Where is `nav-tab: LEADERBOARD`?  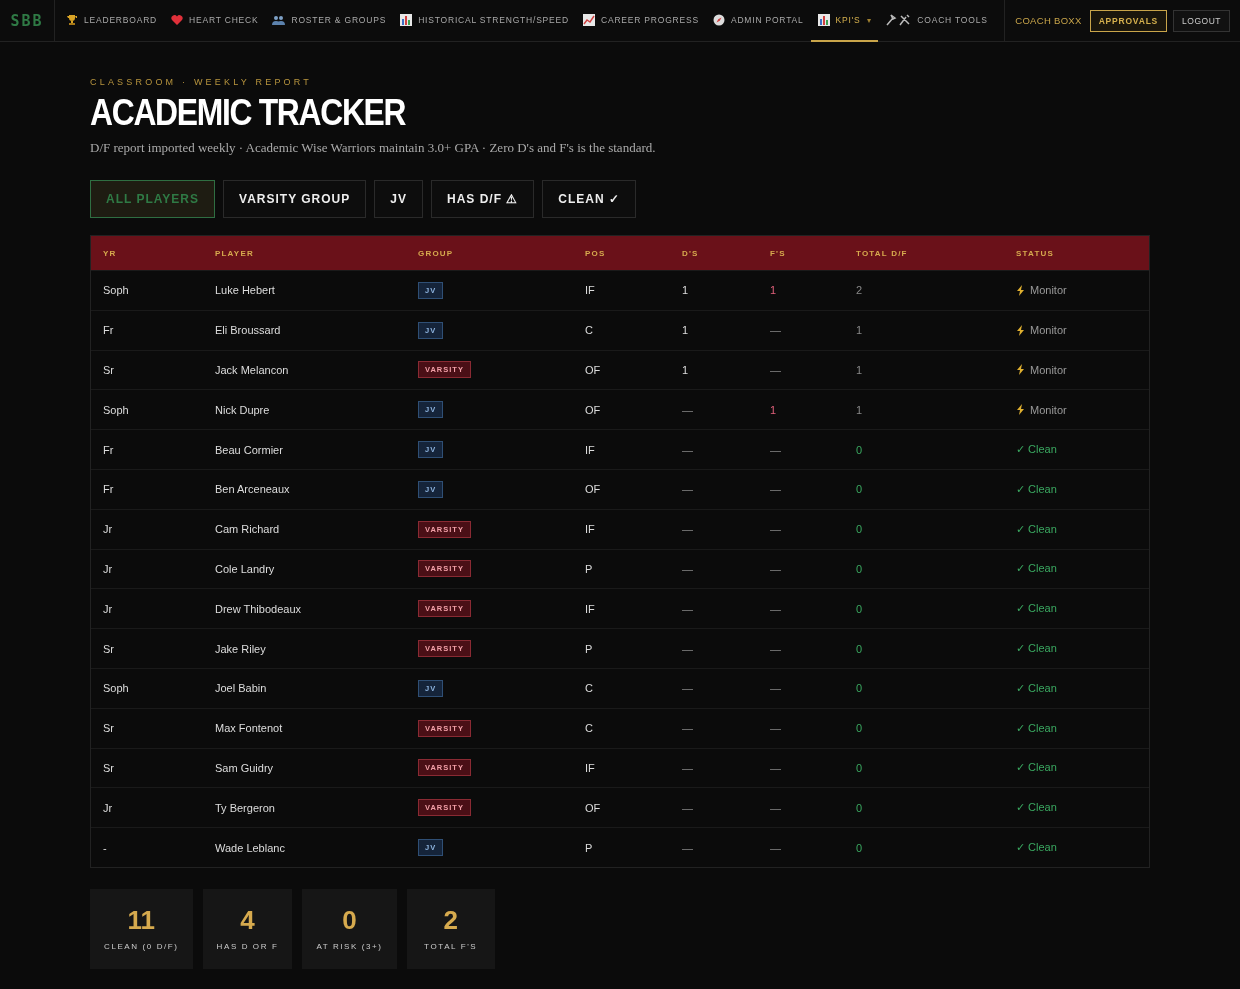 nav-tab: LEADERBOARD is located at coordinates (112, 21).